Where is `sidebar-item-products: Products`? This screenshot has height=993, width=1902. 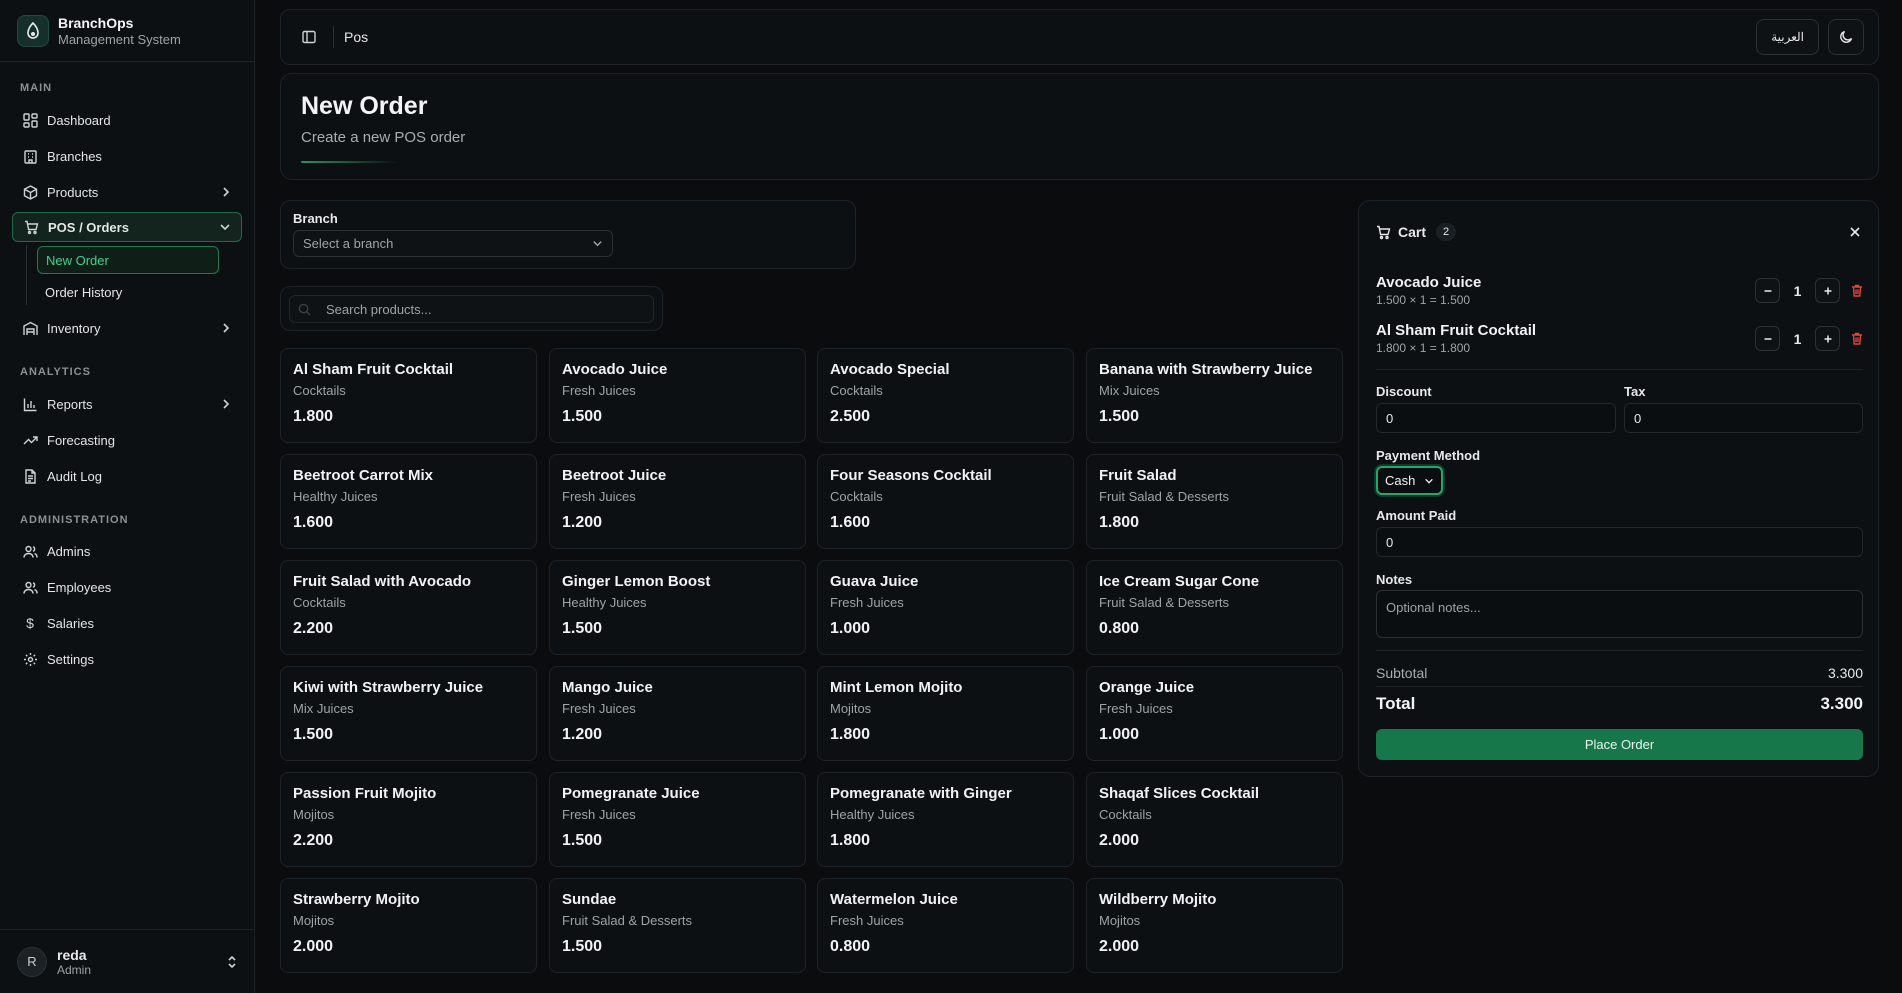 sidebar-item-products: Products is located at coordinates (127, 192).